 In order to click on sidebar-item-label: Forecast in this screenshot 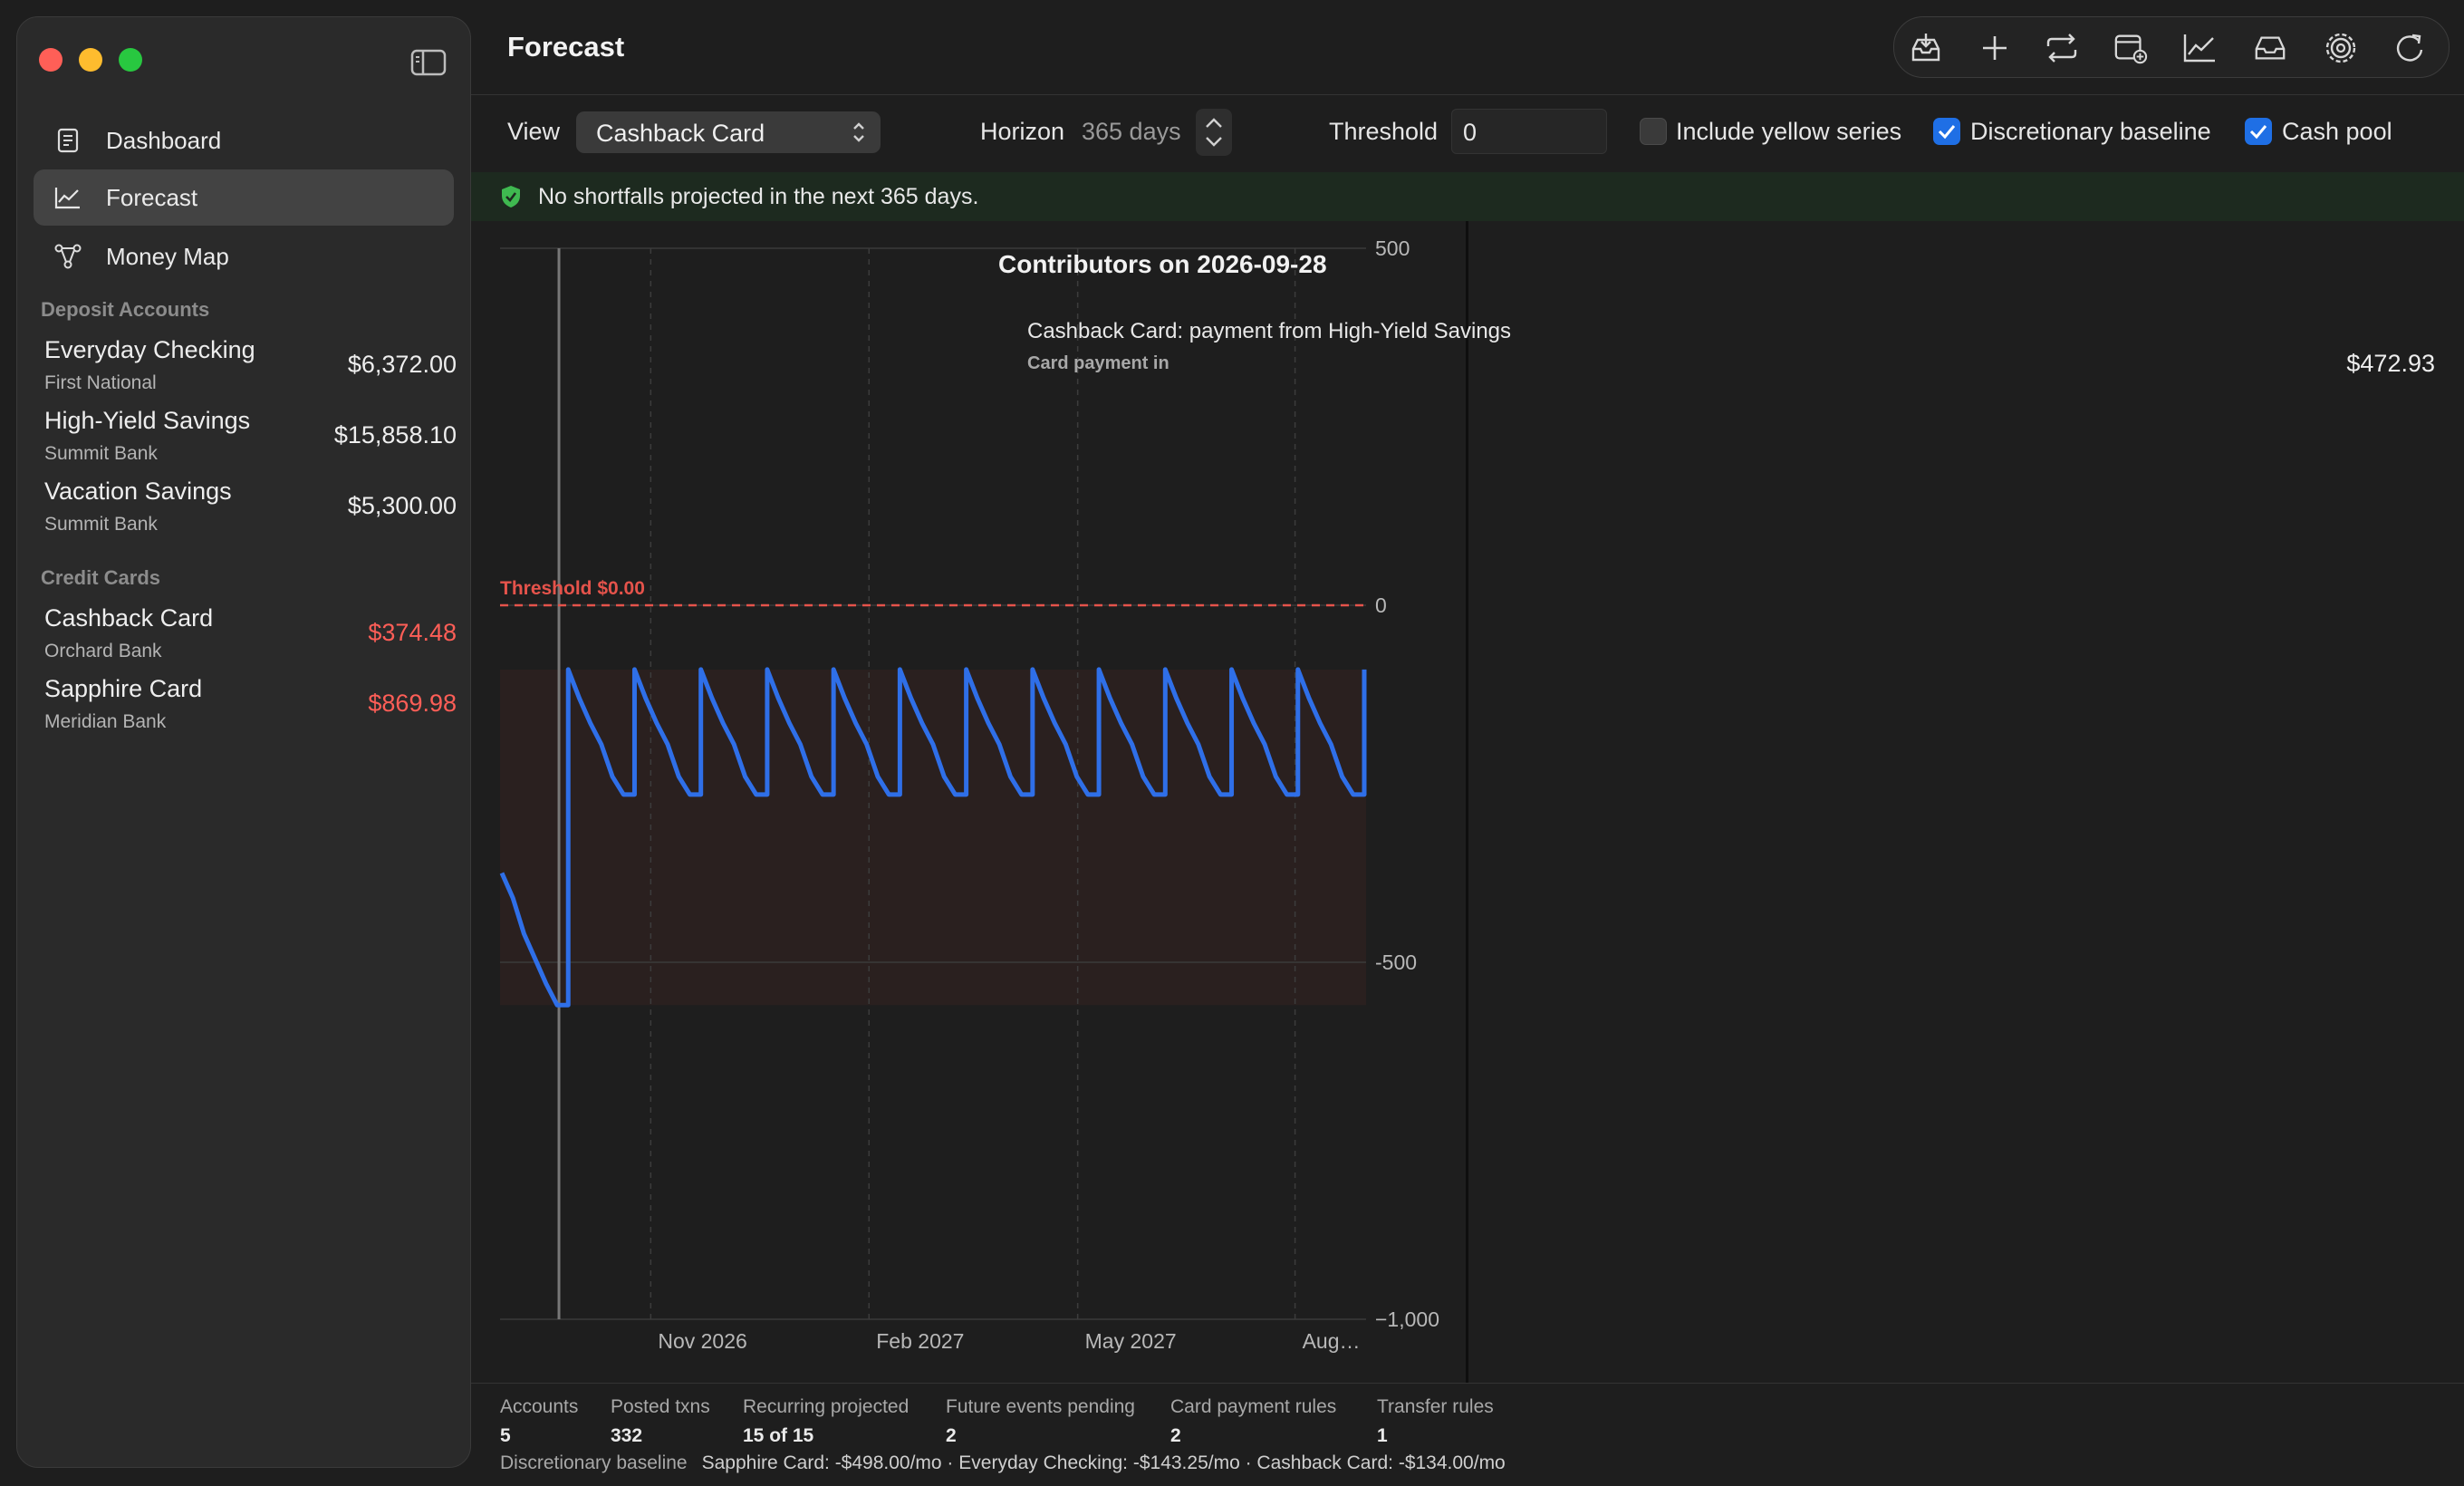, I will do `click(152, 197)`.